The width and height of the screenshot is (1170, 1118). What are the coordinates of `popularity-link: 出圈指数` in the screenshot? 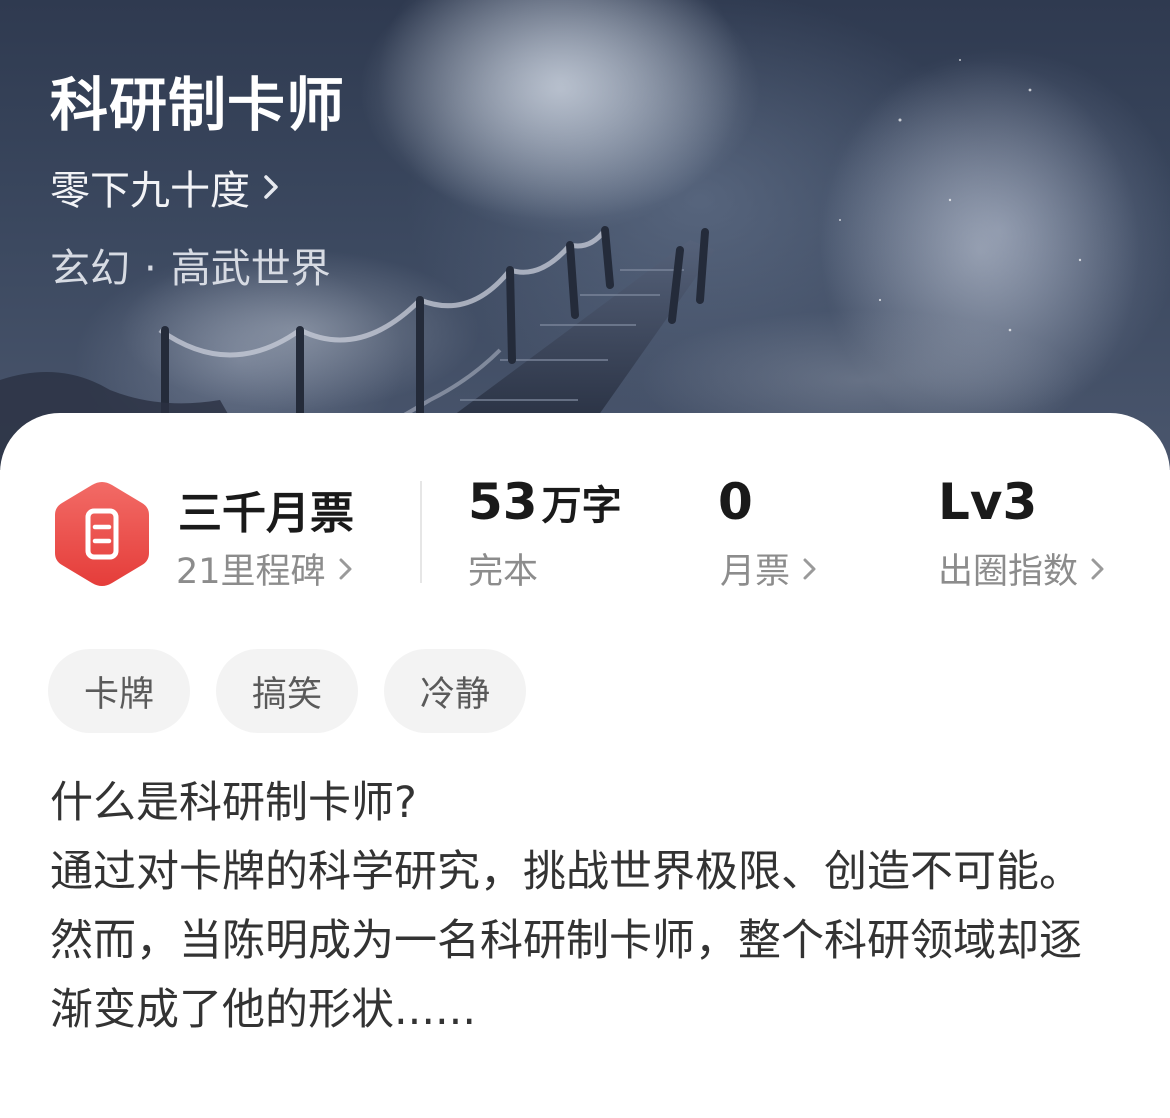 It's located at (1022, 568).